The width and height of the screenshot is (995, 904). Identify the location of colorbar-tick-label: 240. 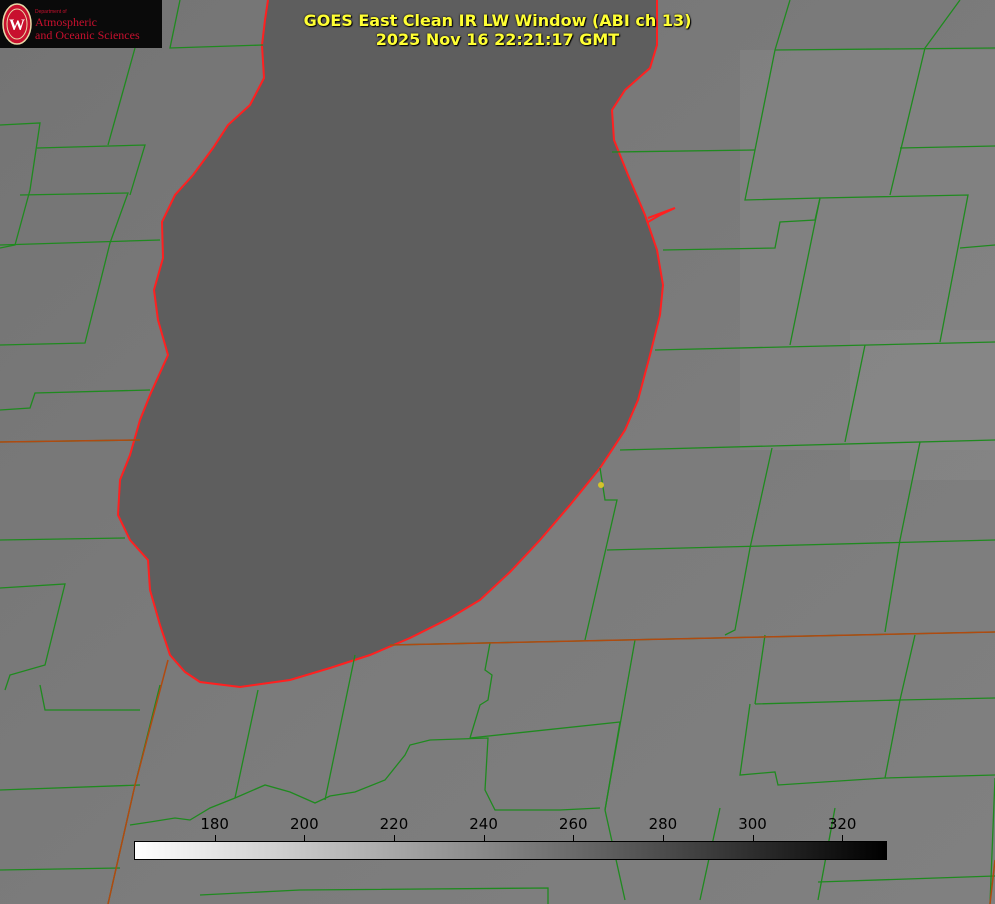
(483, 824).